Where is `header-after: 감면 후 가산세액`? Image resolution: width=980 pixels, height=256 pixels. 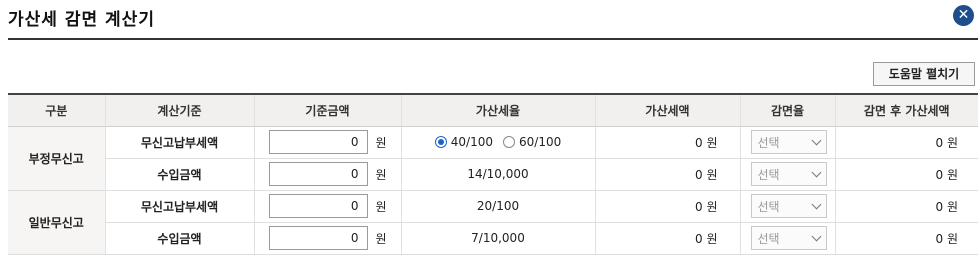 header-after: 감면 후 가산세액 is located at coordinates (906, 110).